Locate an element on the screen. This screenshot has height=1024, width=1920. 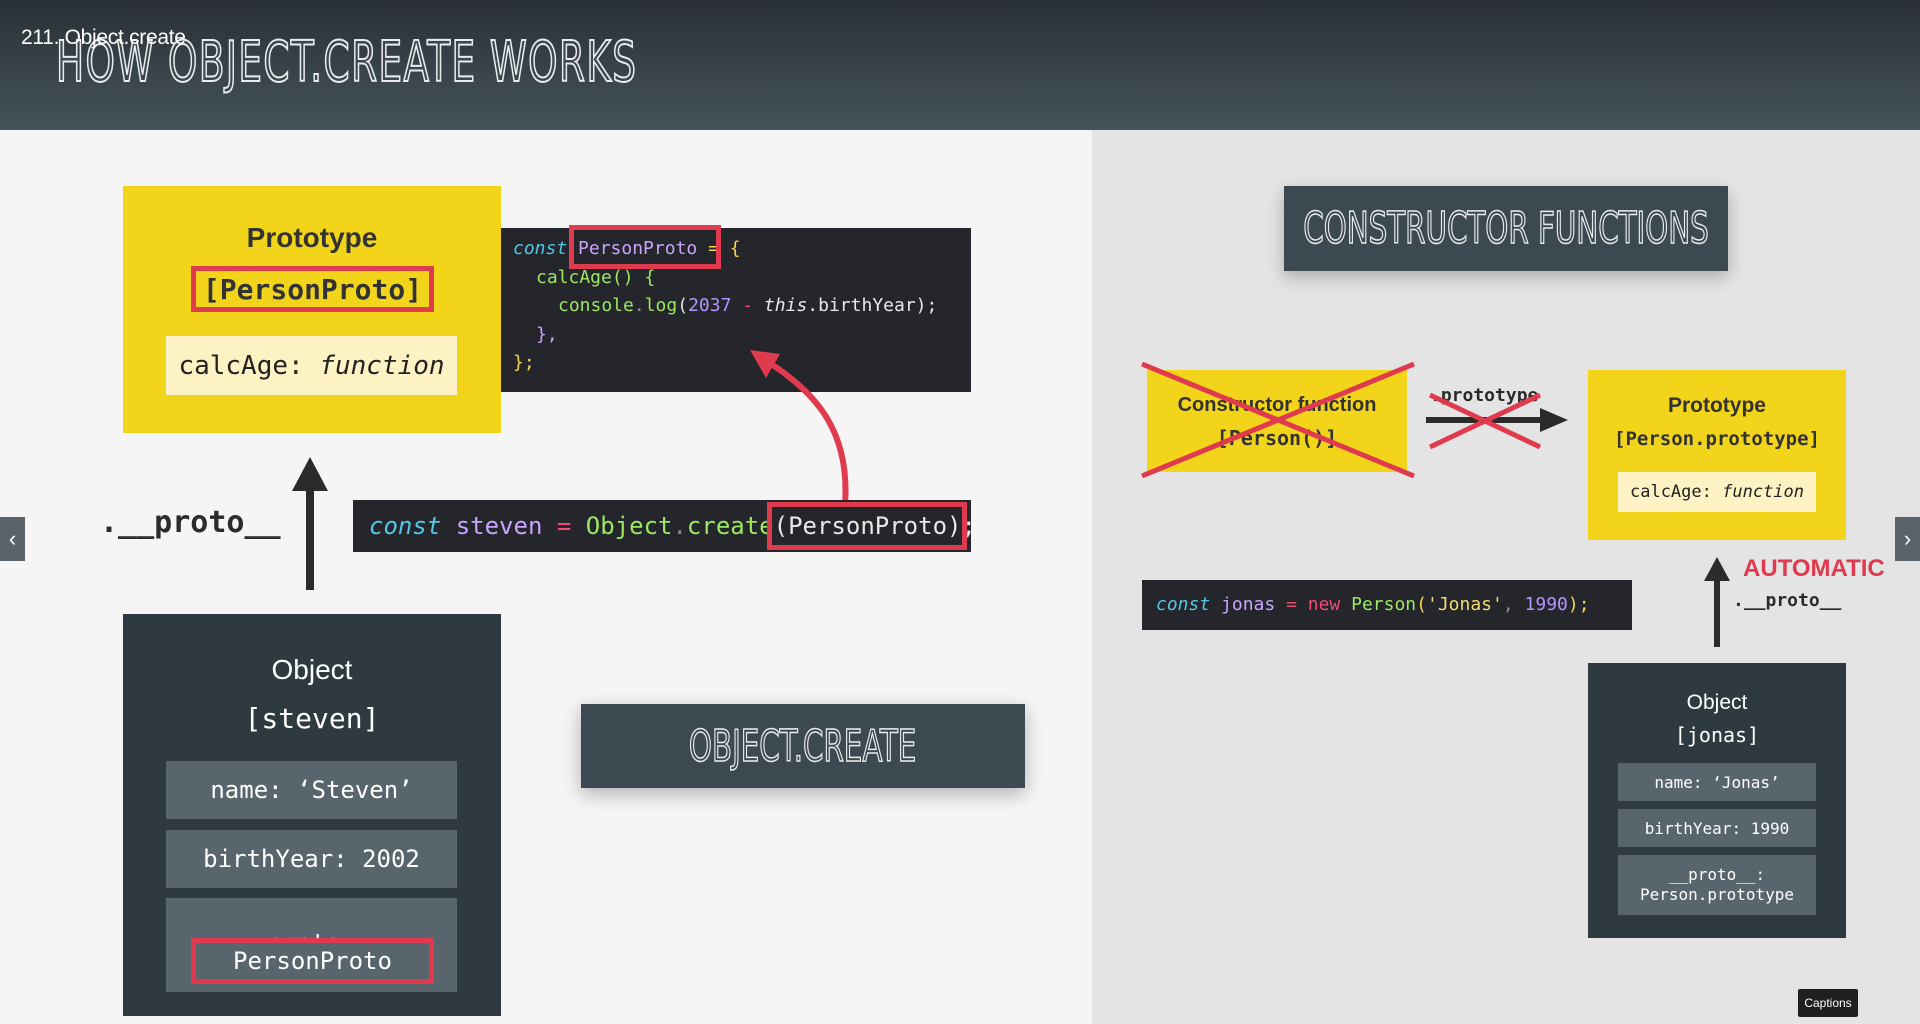
prop-row-proto: __proto__: Person.prototype is located at coordinates (1717, 885).